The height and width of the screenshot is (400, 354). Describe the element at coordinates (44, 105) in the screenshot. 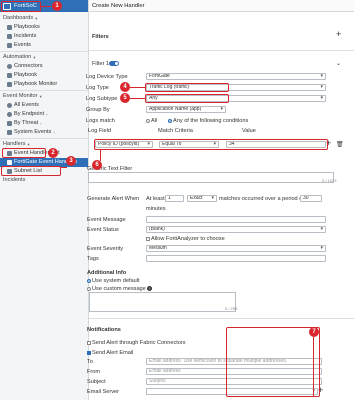

I see `sidebar-item-all-events: All Events` at that location.